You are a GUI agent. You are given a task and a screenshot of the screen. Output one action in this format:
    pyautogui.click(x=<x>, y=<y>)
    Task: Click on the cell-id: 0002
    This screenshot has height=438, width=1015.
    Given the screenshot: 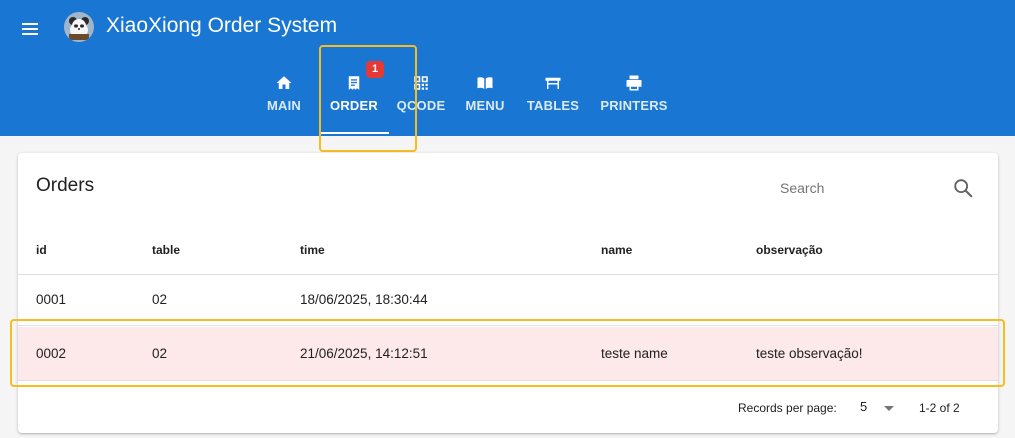 What is the action you would take?
    pyautogui.click(x=51, y=353)
    